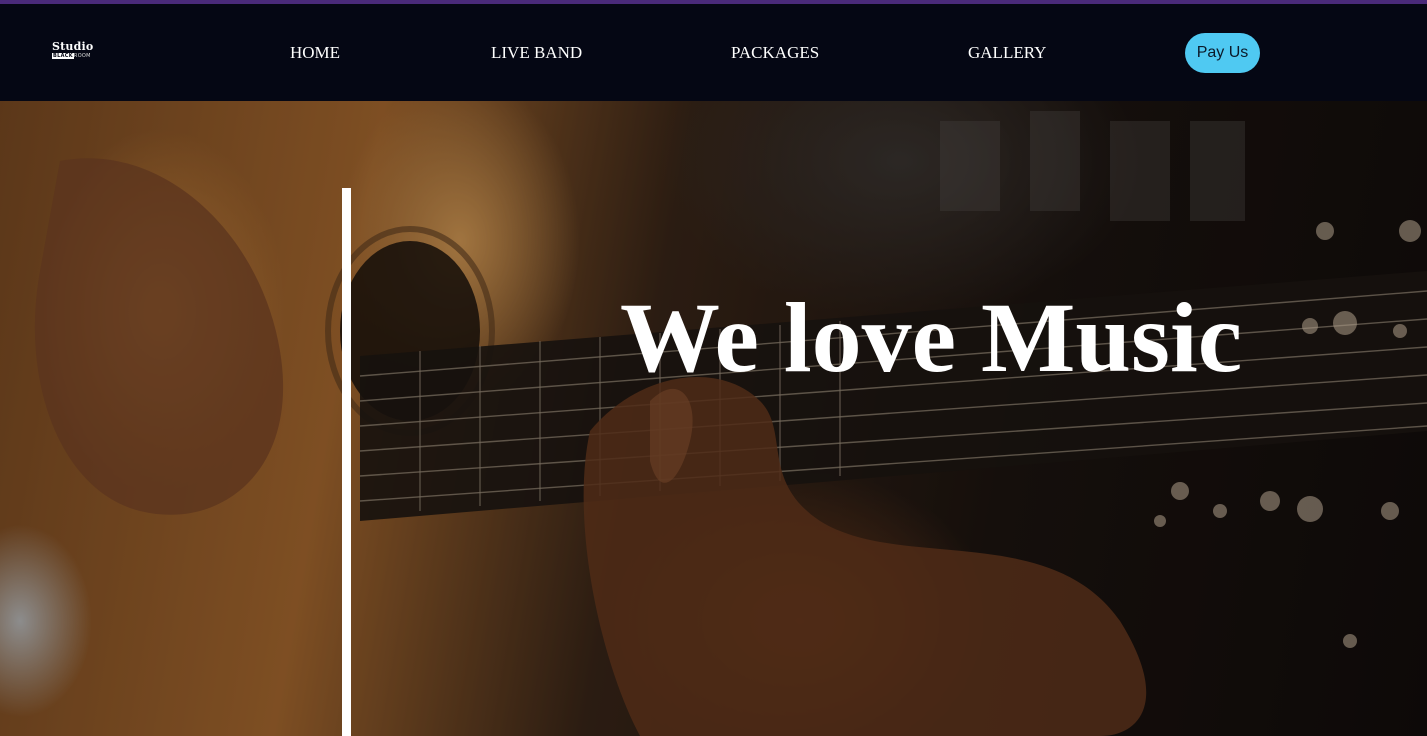 The width and height of the screenshot is (1427, 736). I want to click on nav-live-band: LIVE BAND, so click(536, 53).